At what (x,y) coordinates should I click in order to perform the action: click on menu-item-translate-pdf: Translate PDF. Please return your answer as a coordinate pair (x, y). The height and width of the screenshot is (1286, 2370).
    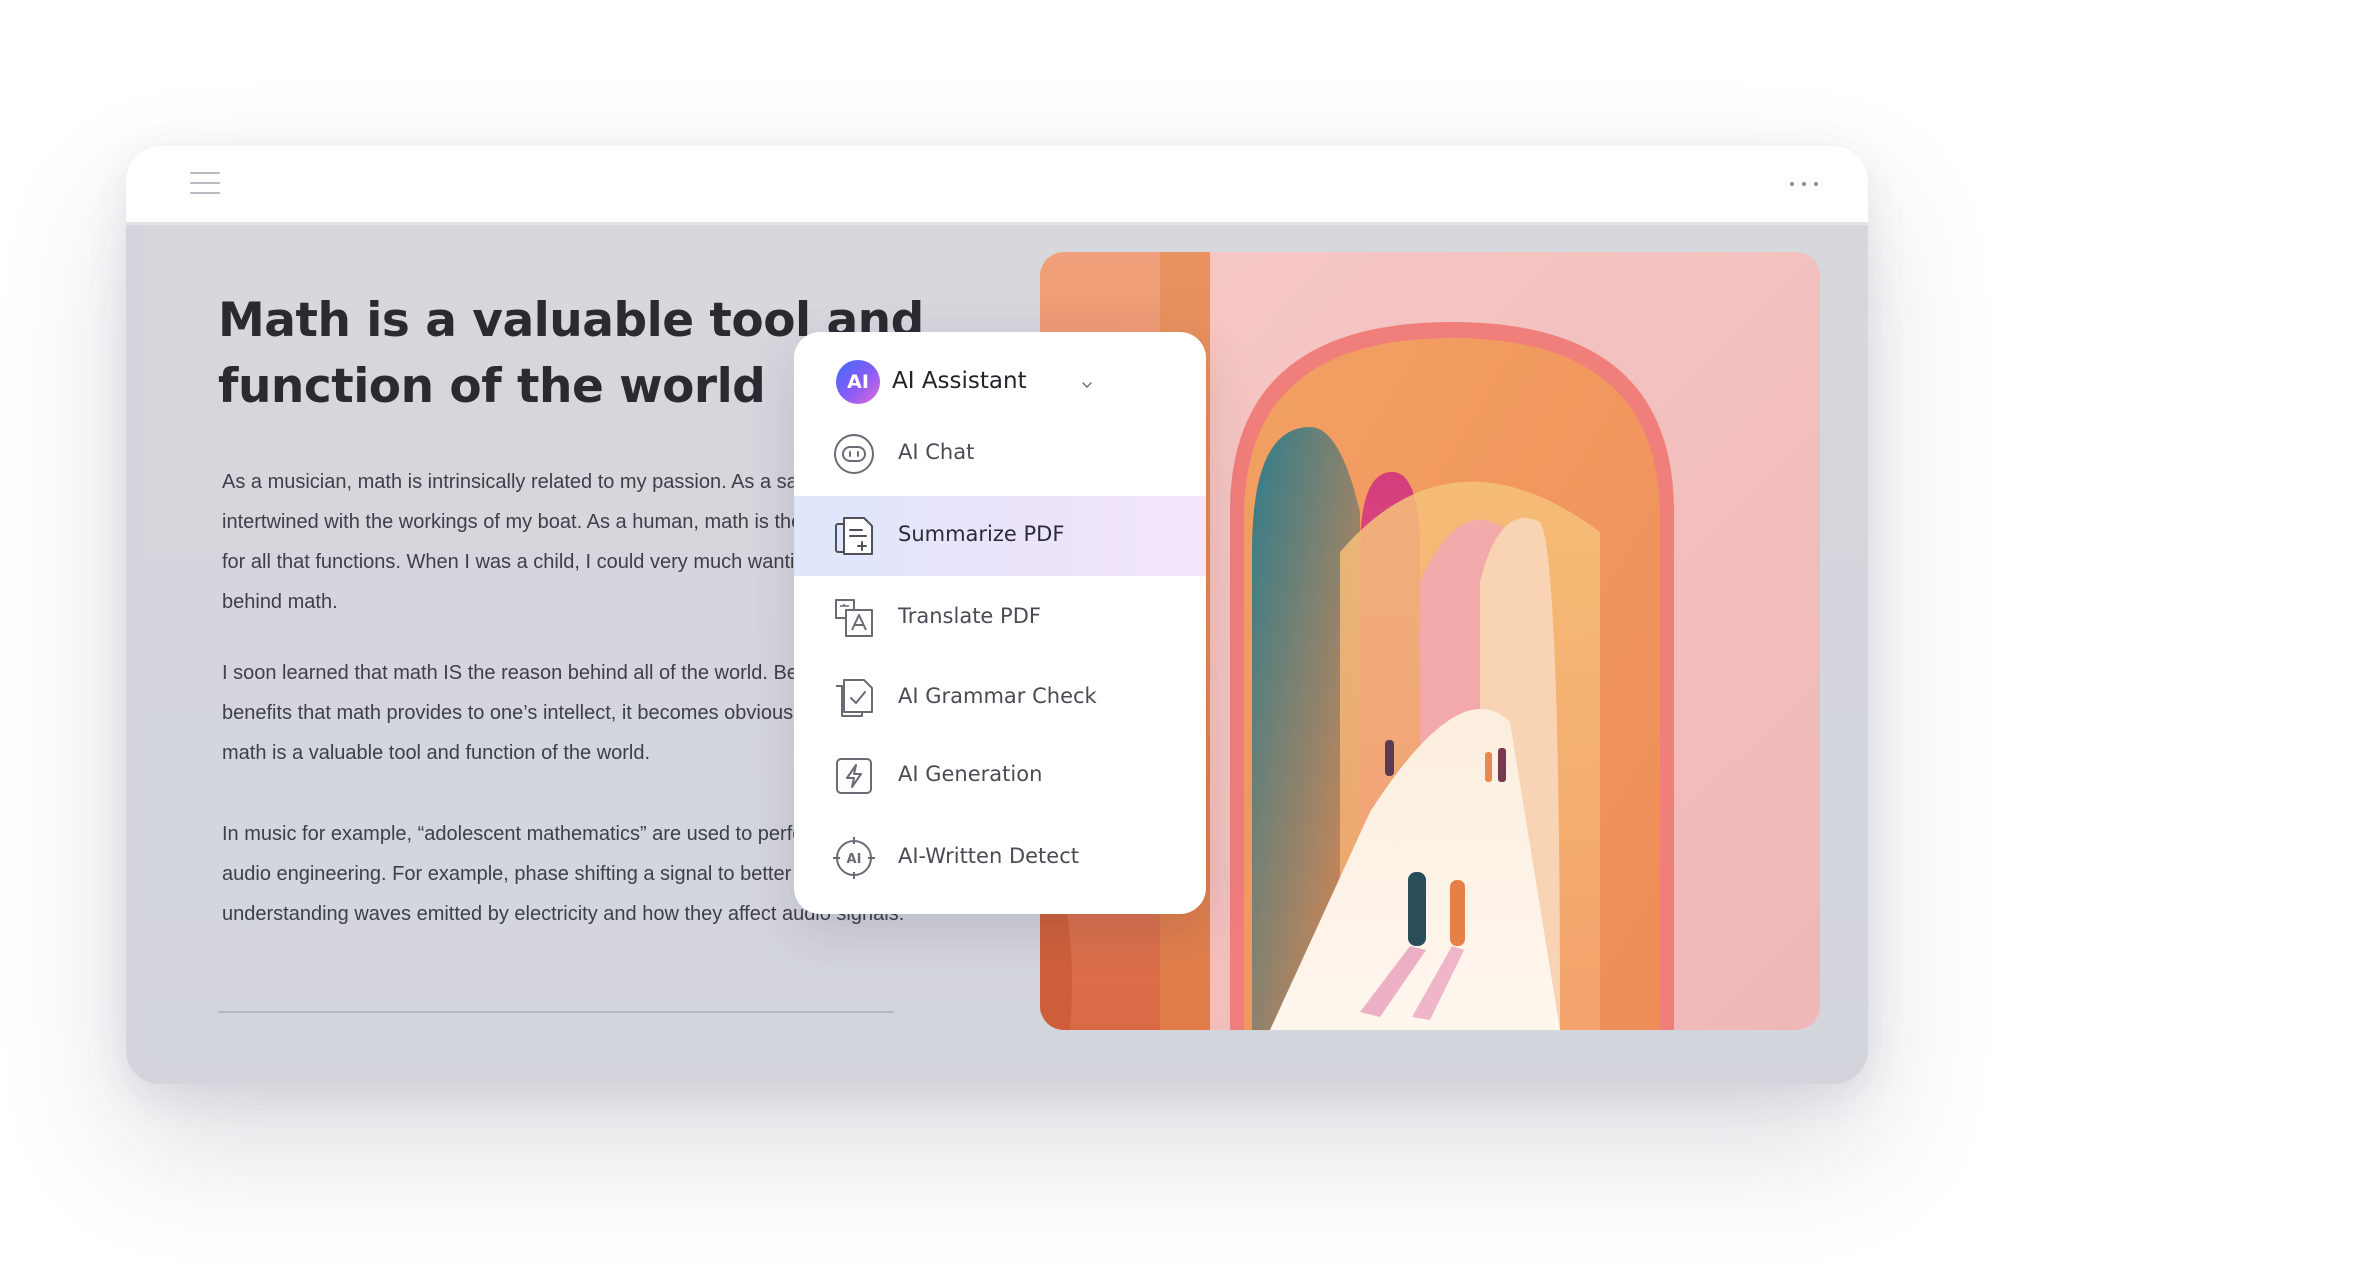
    Looking at the image, I should click on (1000, 618).